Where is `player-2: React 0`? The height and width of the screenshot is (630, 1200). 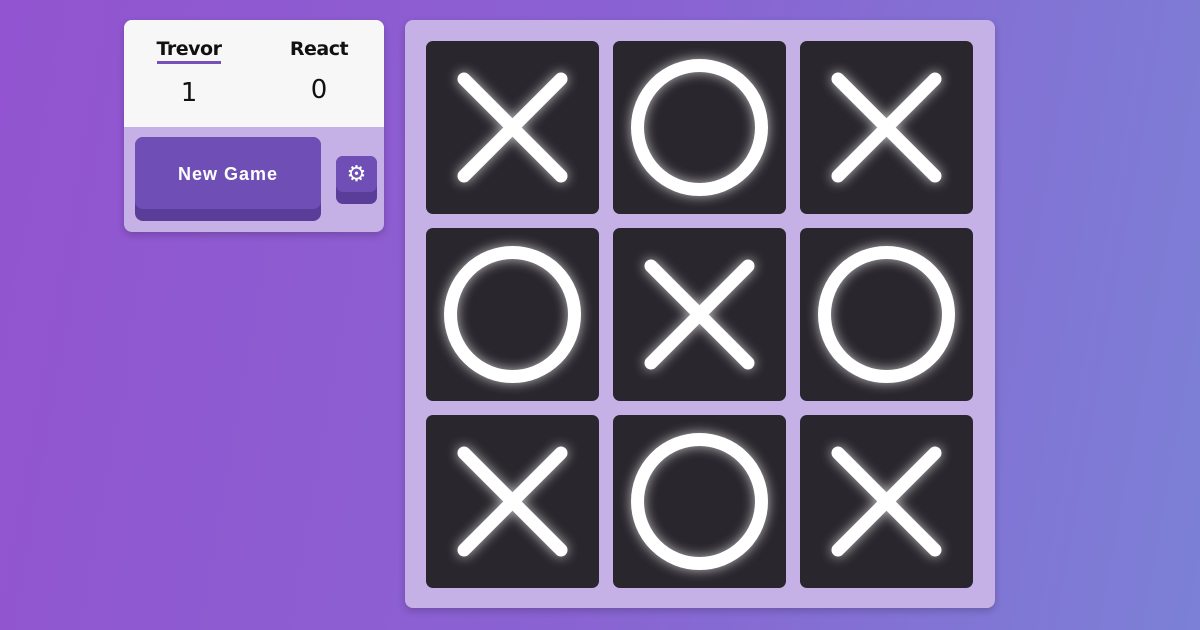 player-2: React 0 is located at coordinates (319, 73).